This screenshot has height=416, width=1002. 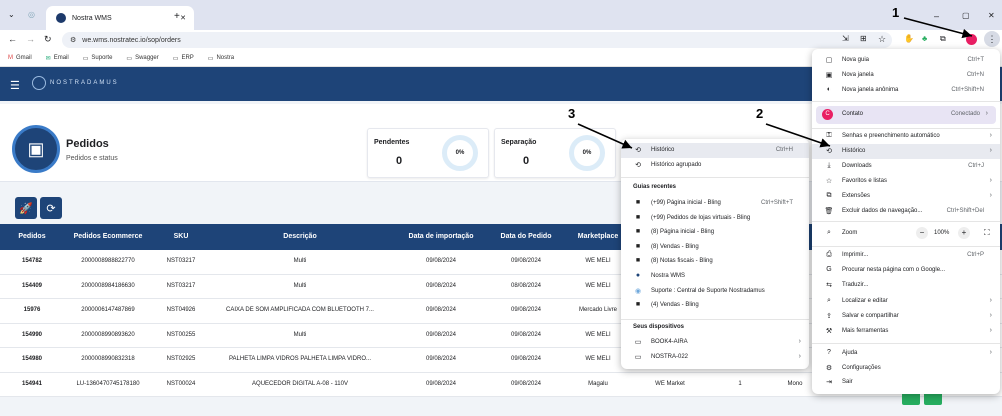 What do you see at coordinates (896, 12) in the screenshot?
I see `annotation-label-1: 1` at bounding box center [896, 12].